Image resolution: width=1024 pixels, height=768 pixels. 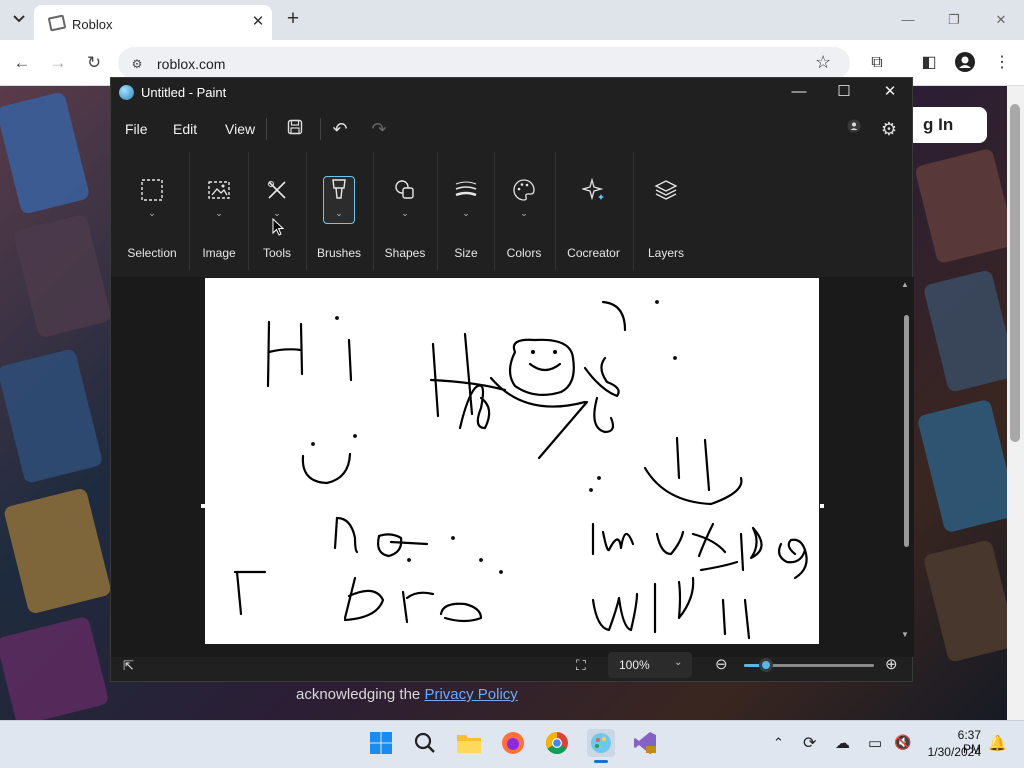 What do you see at coordinates (277, 191) in the screenshot?
I see `tools-icon` at bounding box center [277, 191].